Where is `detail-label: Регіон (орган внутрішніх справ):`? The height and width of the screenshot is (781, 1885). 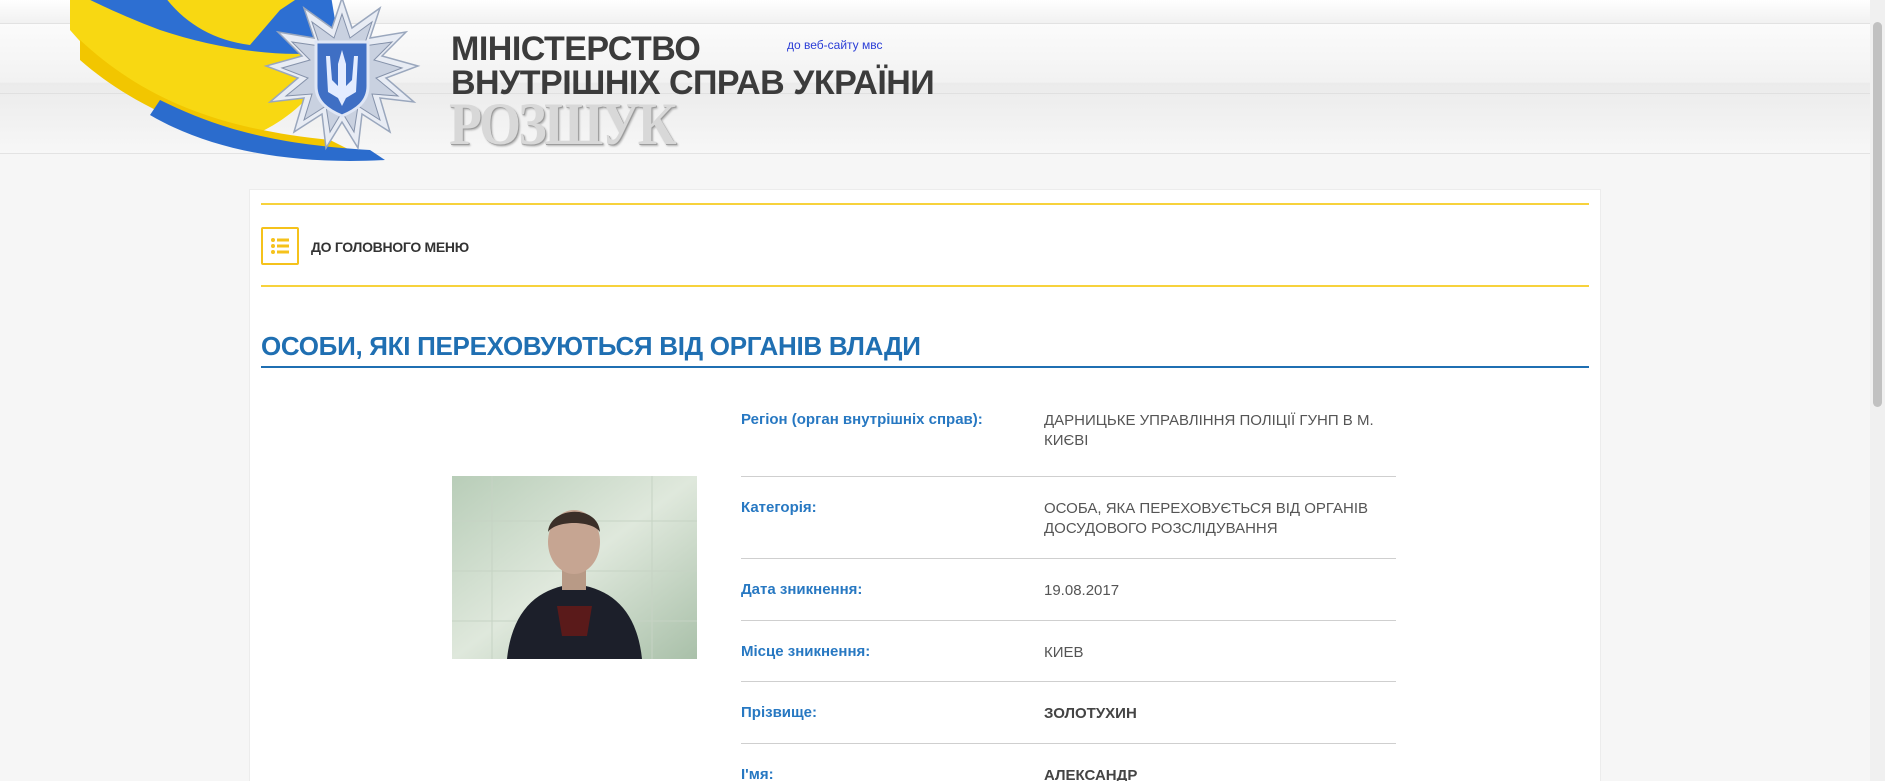 detail-label: Регіон (орган внутрішніх справ): is located at coordinates (862, 419).